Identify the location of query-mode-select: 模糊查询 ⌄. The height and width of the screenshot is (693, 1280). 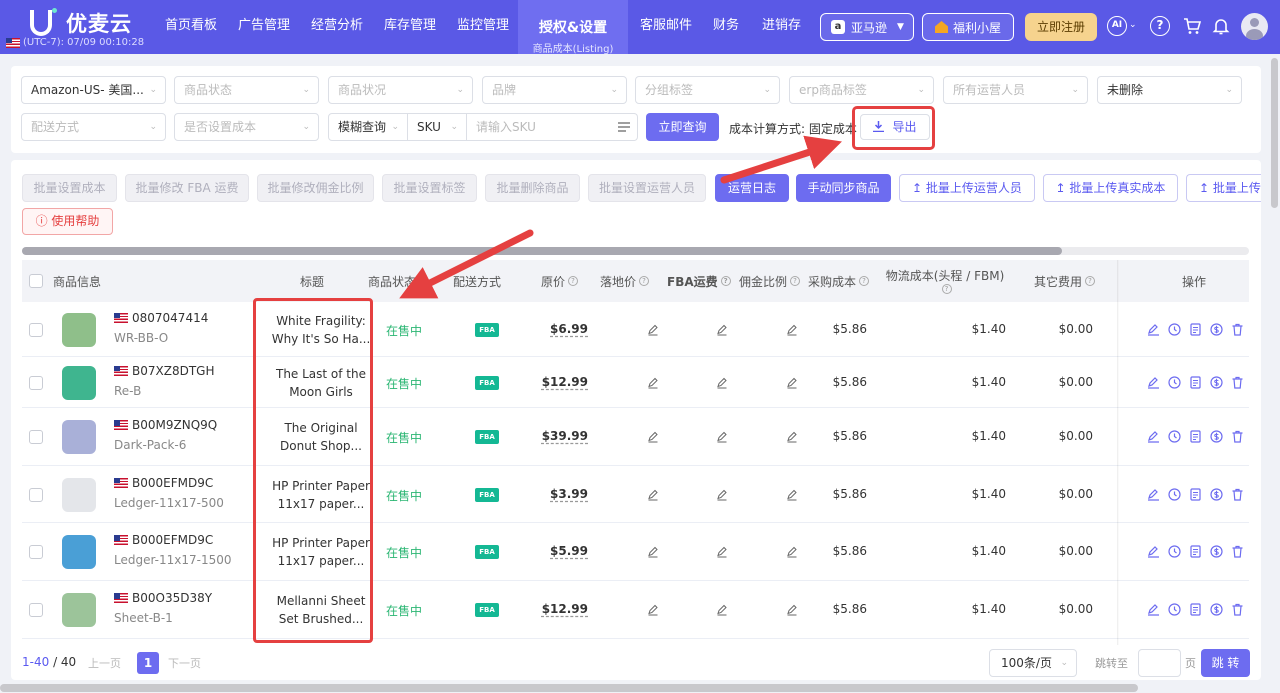
(368, 127).